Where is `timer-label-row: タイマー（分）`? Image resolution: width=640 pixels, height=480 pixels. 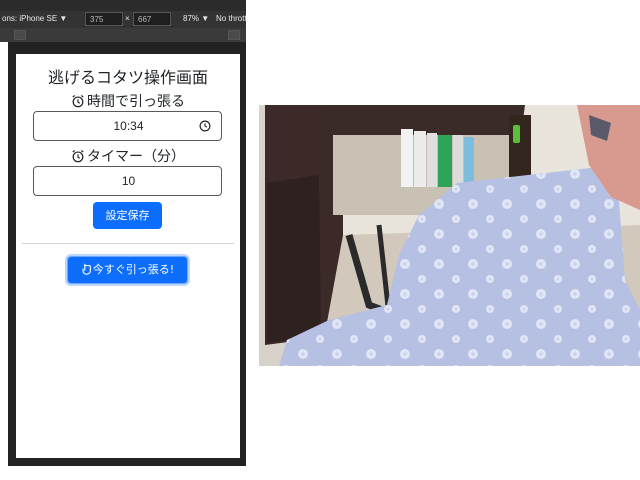
timer-label-row: タイマー（分） is located at coordinates (128, 156).